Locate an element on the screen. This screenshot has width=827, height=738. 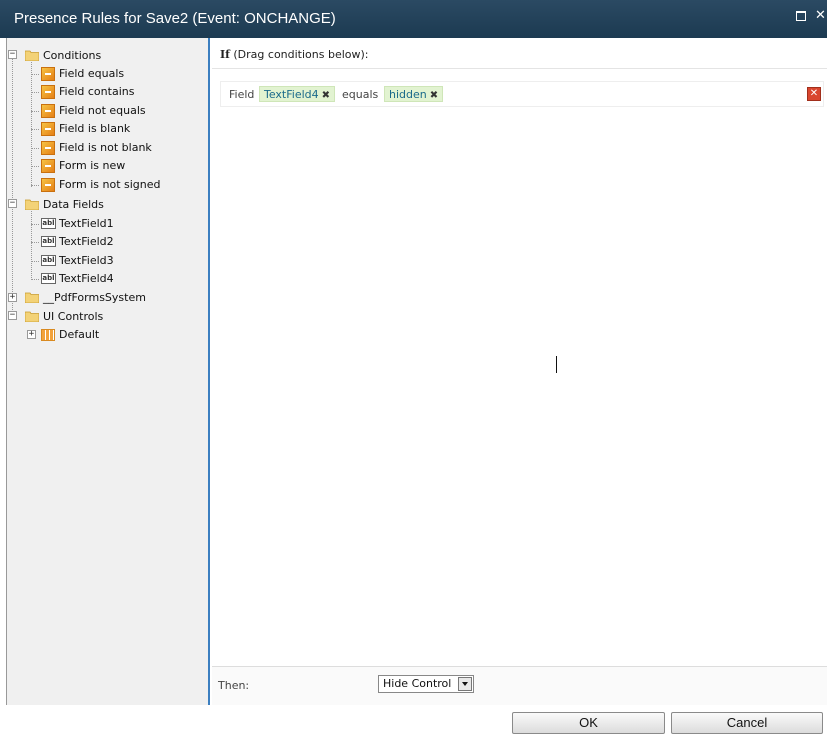
tree-item-label: Default is located at coordinates (79, 334).